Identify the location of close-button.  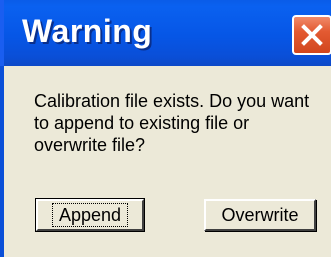
(311, 35).